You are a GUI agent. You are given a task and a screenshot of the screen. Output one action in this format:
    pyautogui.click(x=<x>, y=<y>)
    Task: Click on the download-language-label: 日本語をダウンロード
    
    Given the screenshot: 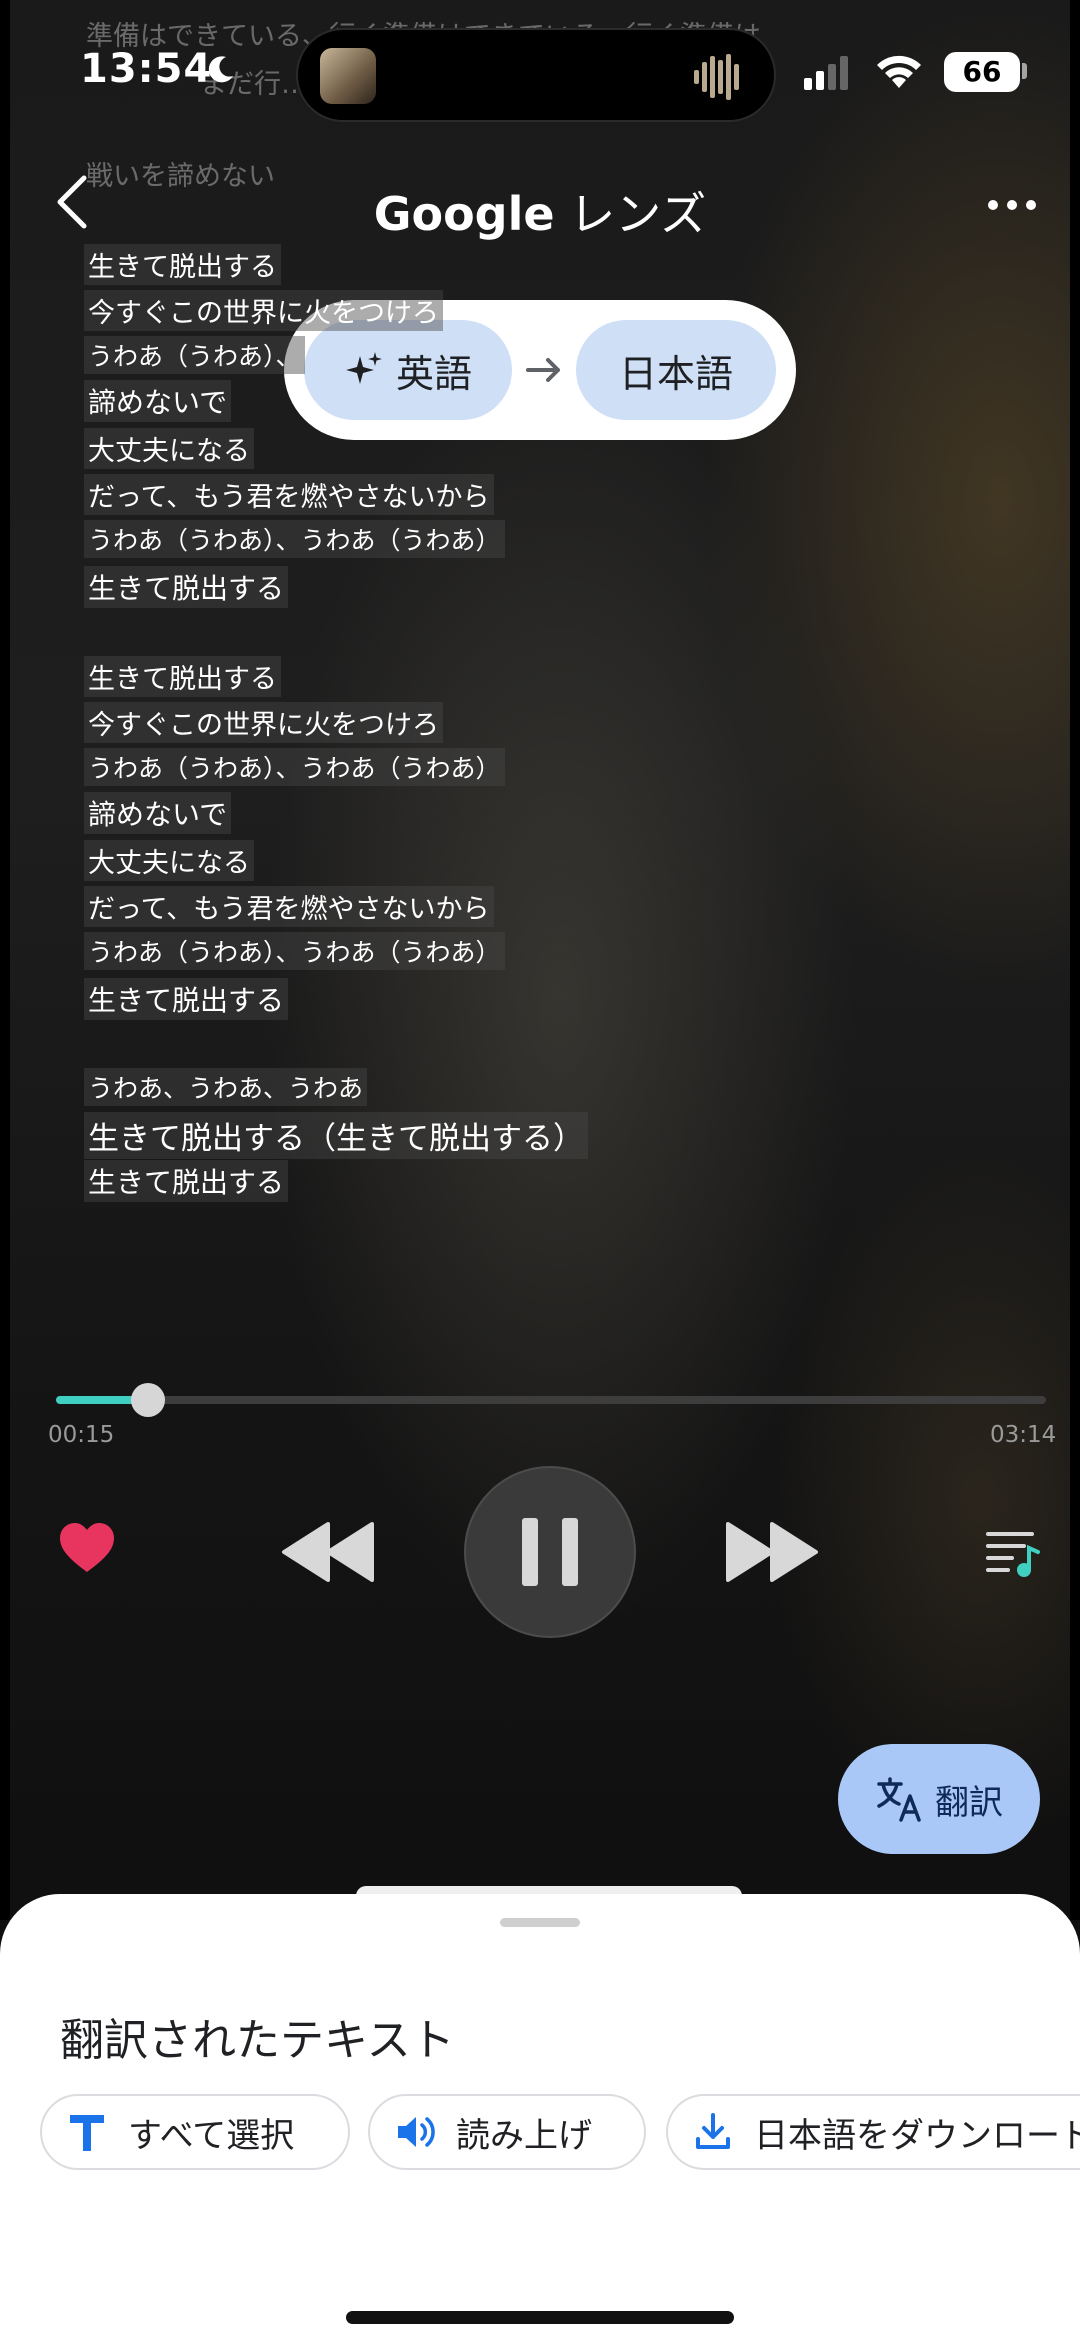 What is the action you would take?
    pyautogui.click(x=917, y=2135)
    